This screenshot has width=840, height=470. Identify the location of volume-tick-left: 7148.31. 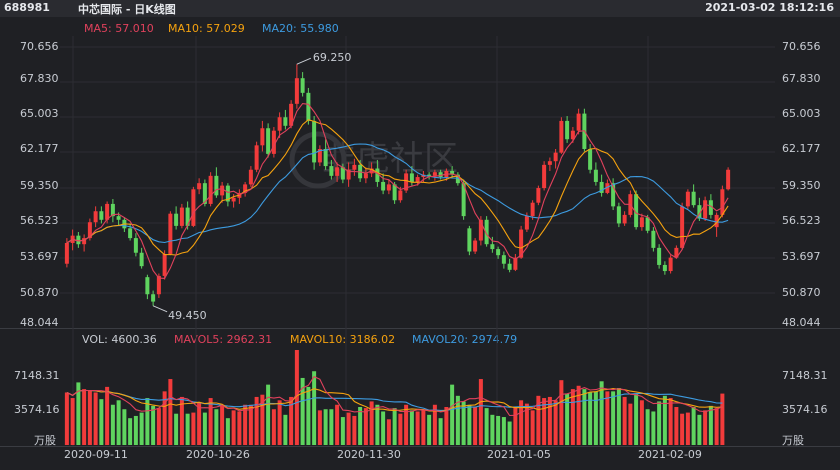
(37, 375).